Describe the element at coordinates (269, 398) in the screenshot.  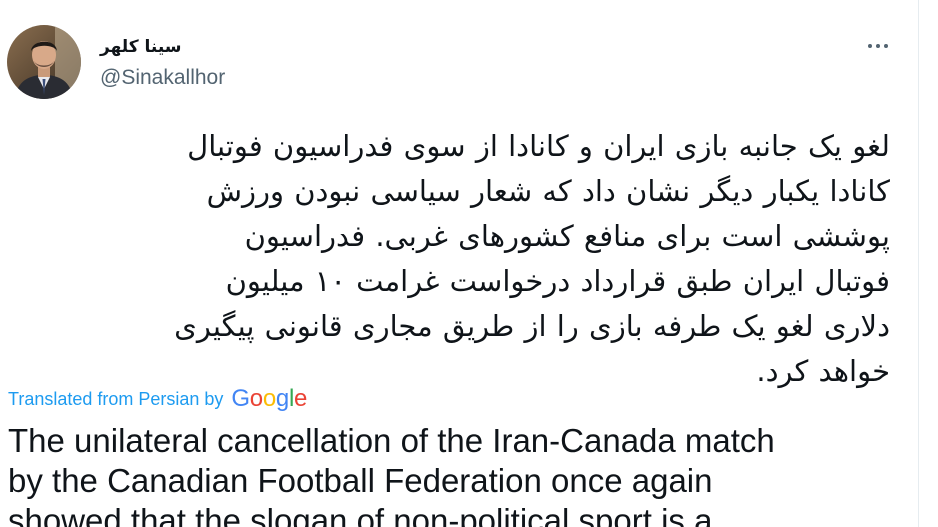
I see `google-logo: Google` at that location.